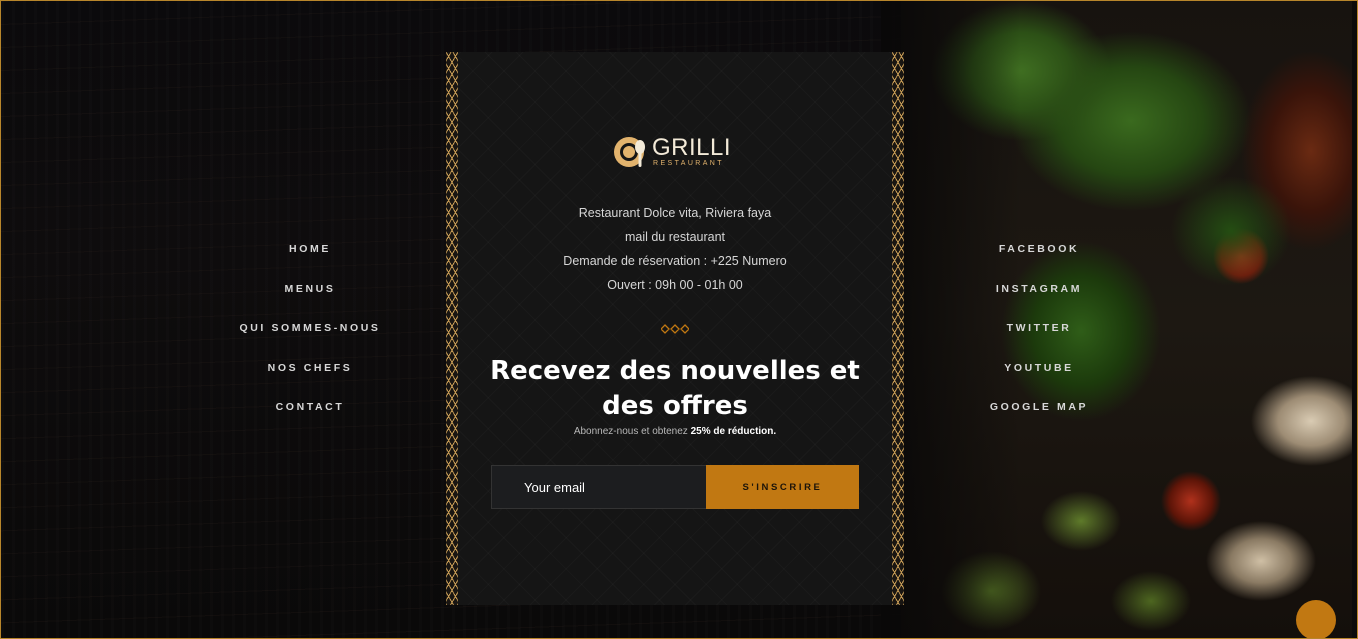 The height and width of the screenshot is (639, 1358). What do you see at coordinates (1039, 419) in the screenshot?
I see `social-link-google-map: GOOGLE MAP` at bounding box center [1039, 419].